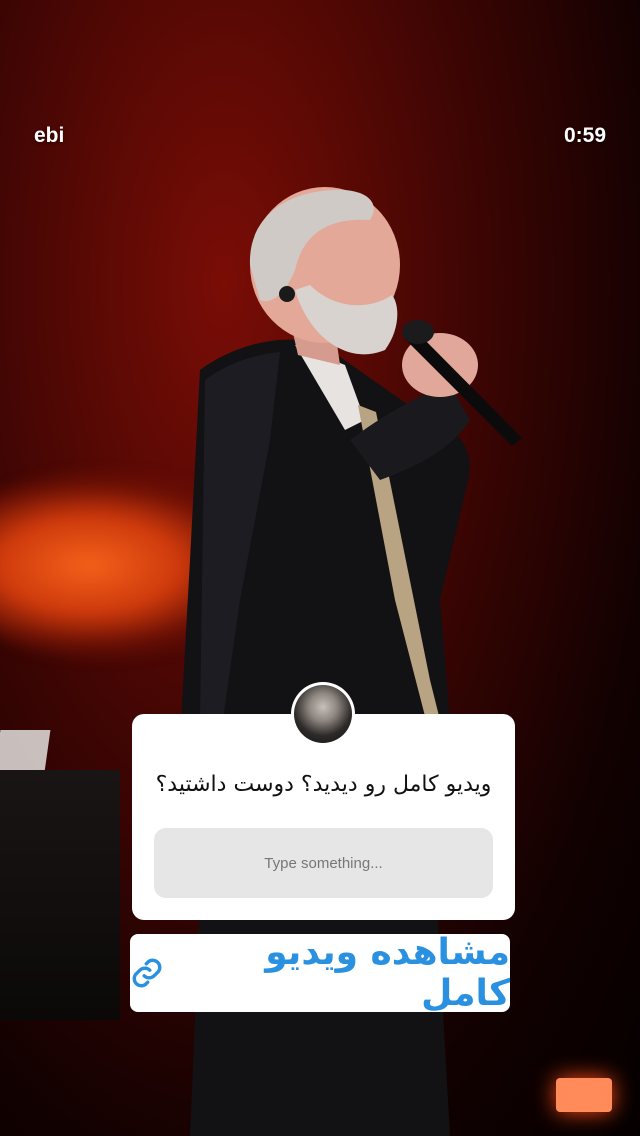 This screenshot has width=640, height=1136. Describe the element at coordinates (584, 135) in the screenshot. I see `story-timer: 0:59` at that location.